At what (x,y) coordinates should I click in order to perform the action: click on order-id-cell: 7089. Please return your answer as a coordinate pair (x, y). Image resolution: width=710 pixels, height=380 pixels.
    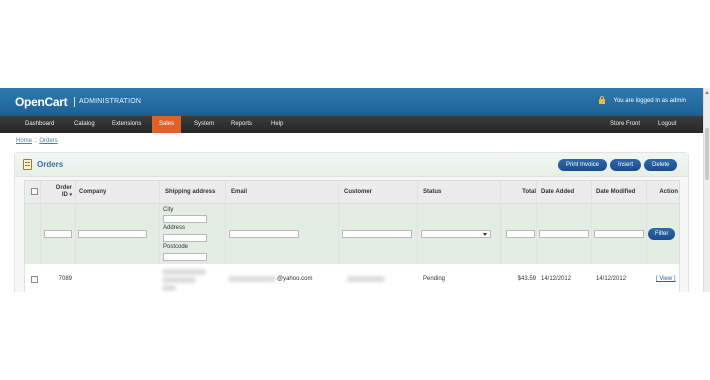
    Looking at the image, I should click on (65, 279).